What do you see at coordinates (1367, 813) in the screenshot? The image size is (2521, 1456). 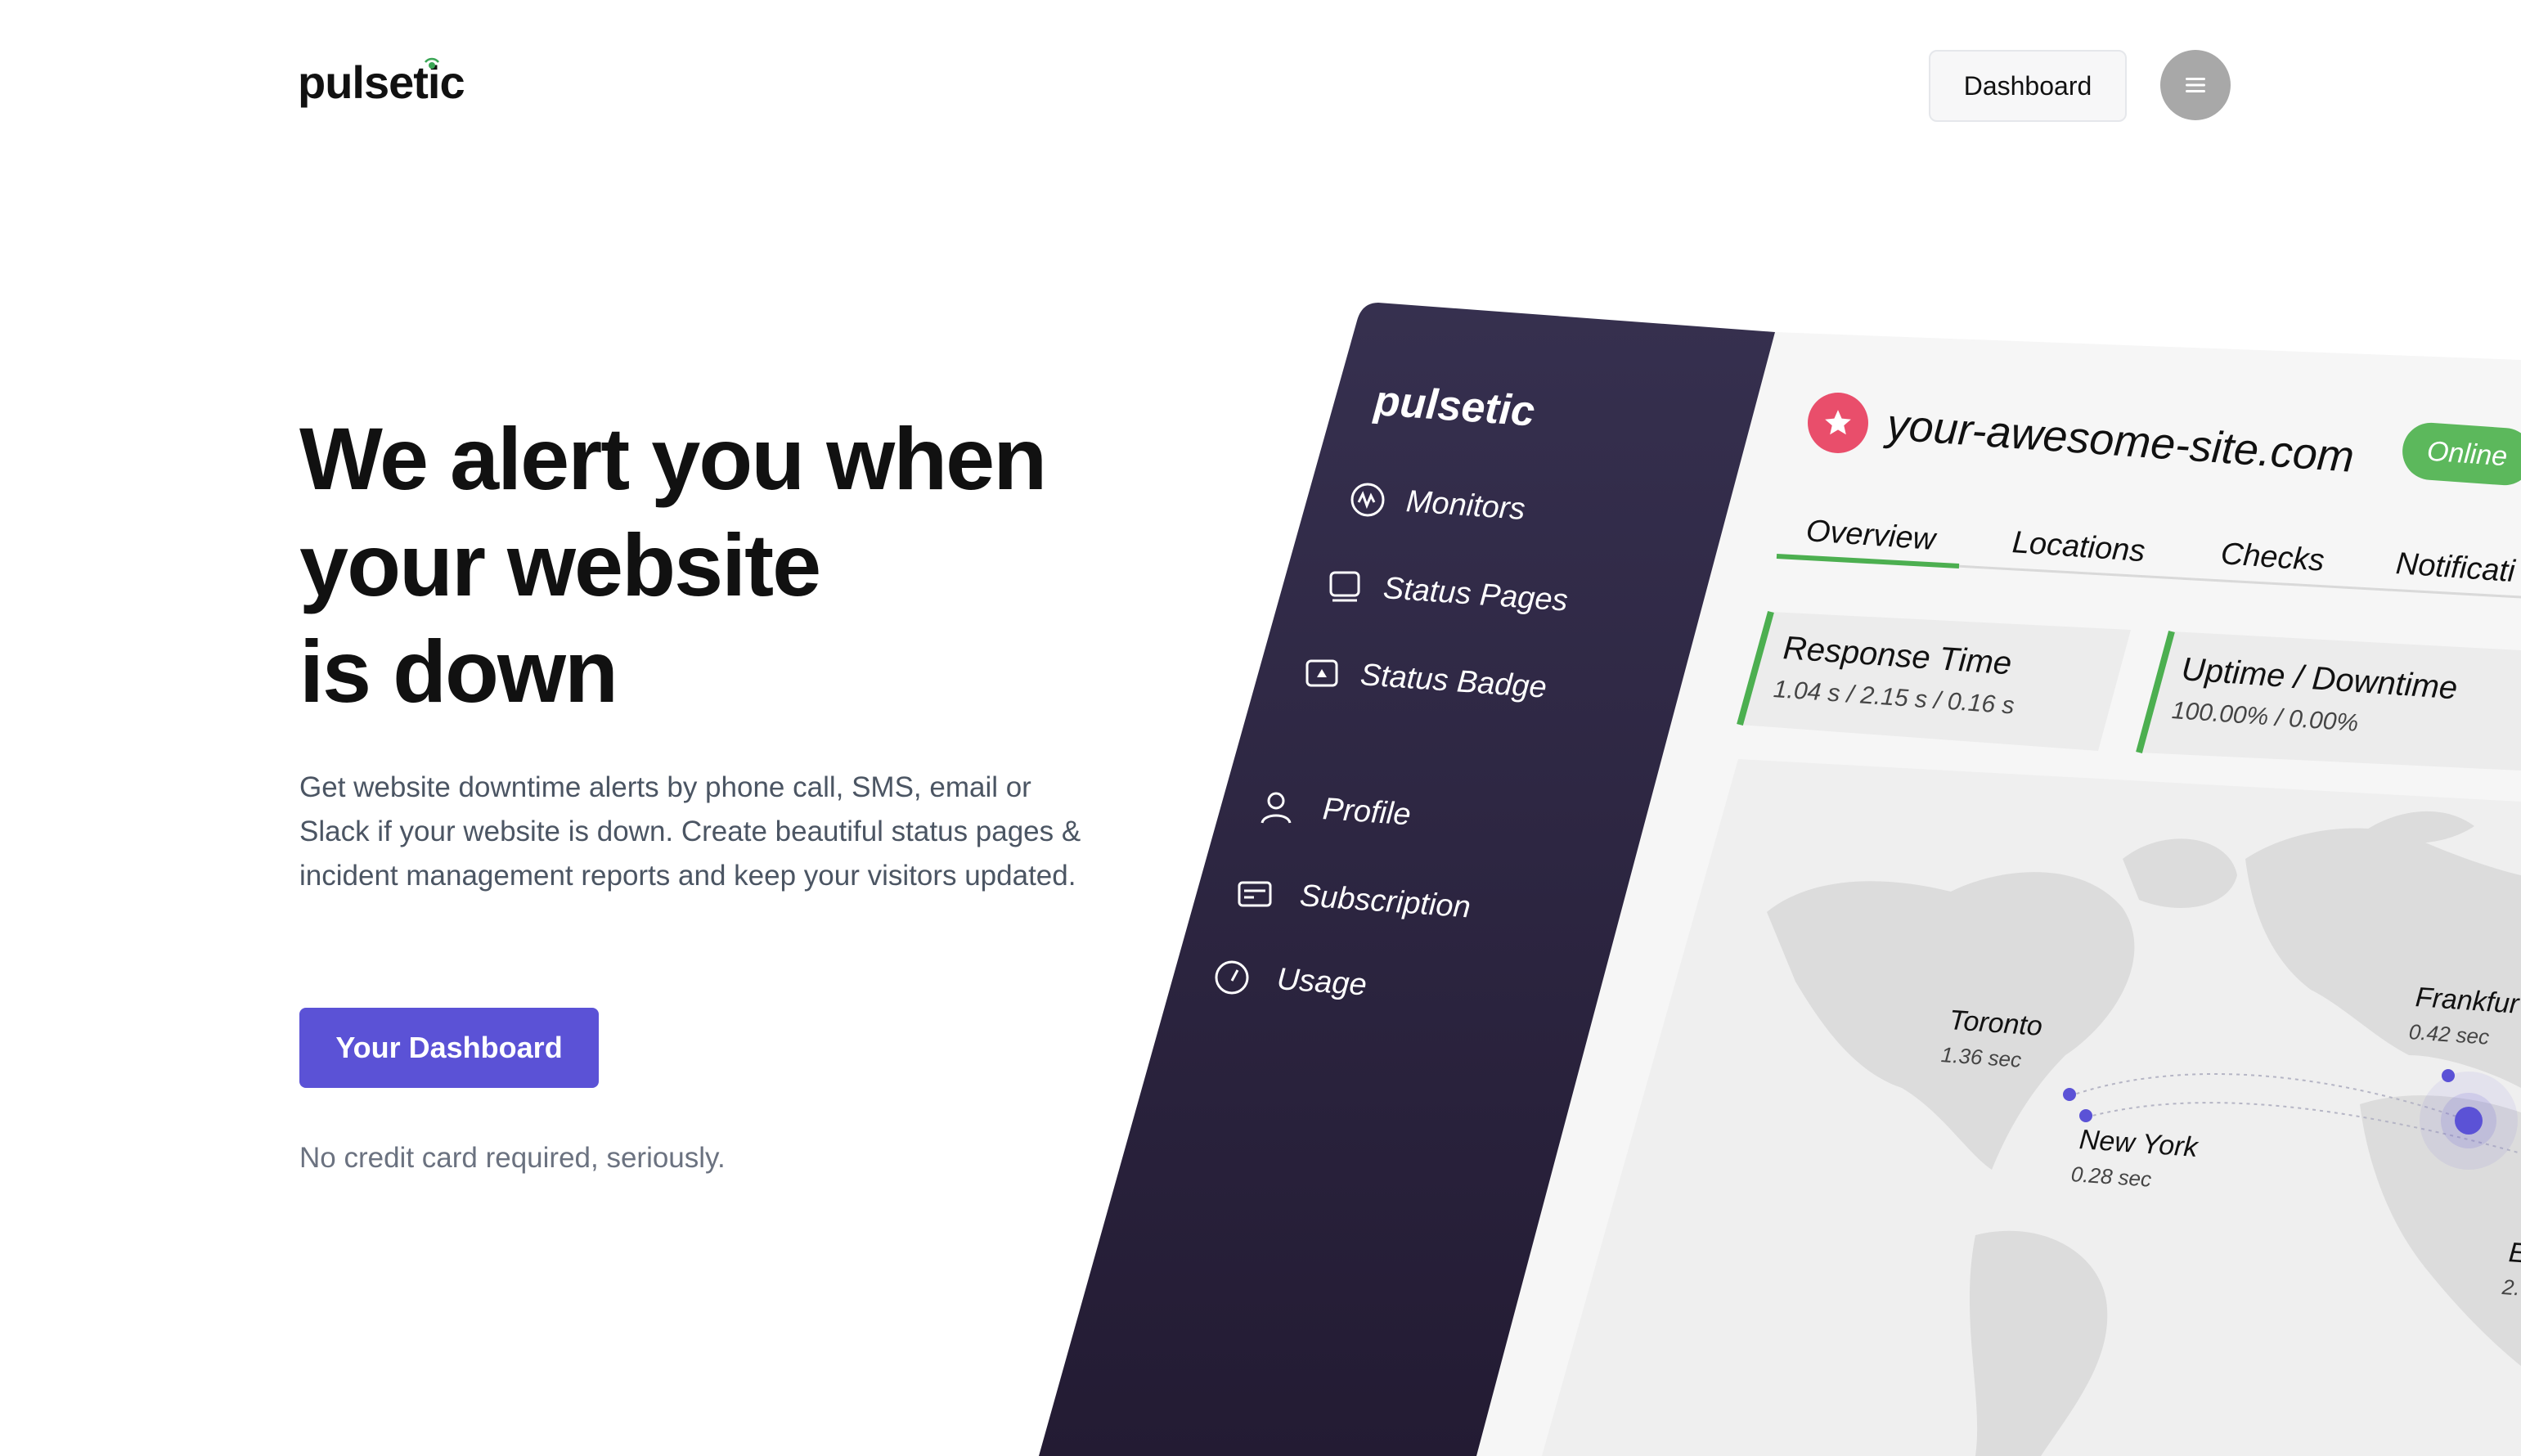 I see `sidebar-item-profile: Profile` at bounding box center [1367, 813].